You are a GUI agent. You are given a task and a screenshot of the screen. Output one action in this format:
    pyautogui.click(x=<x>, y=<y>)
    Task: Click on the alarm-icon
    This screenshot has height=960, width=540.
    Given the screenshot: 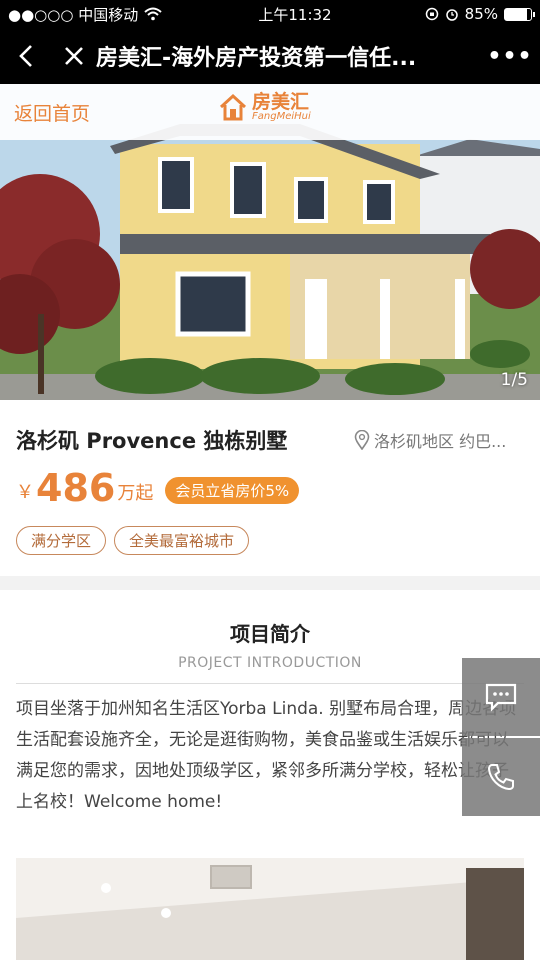 What is the action you would take?
    pyautogui.click(x=451, y=15)
    